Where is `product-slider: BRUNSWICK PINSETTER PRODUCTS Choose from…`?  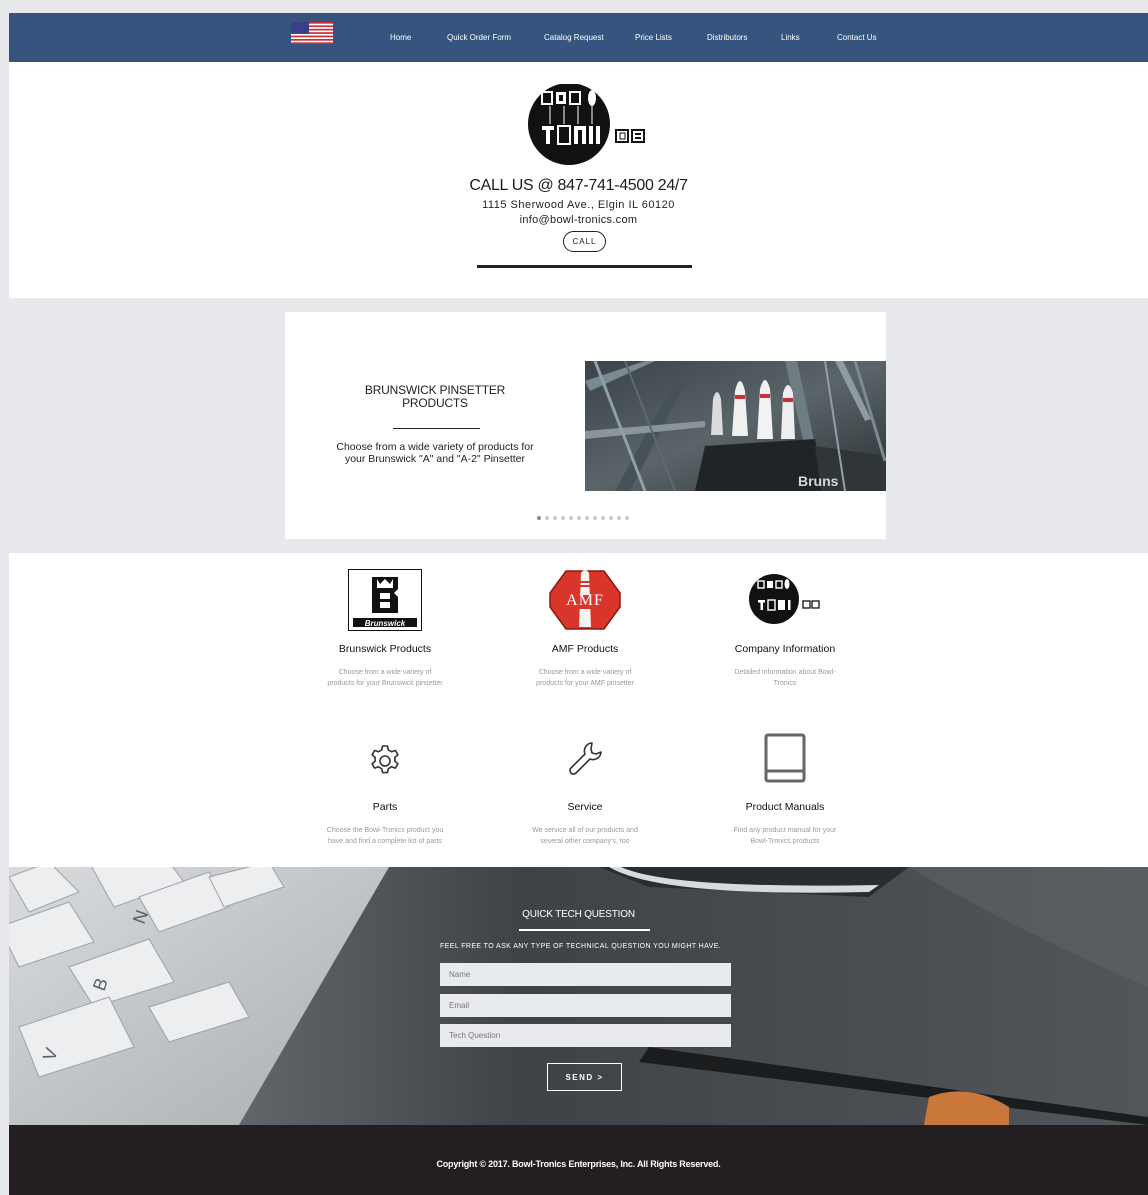 product-slider: BRUNSWICK PINSETTER PRODUCTS Choose from… is located at coordinates (585, 425).